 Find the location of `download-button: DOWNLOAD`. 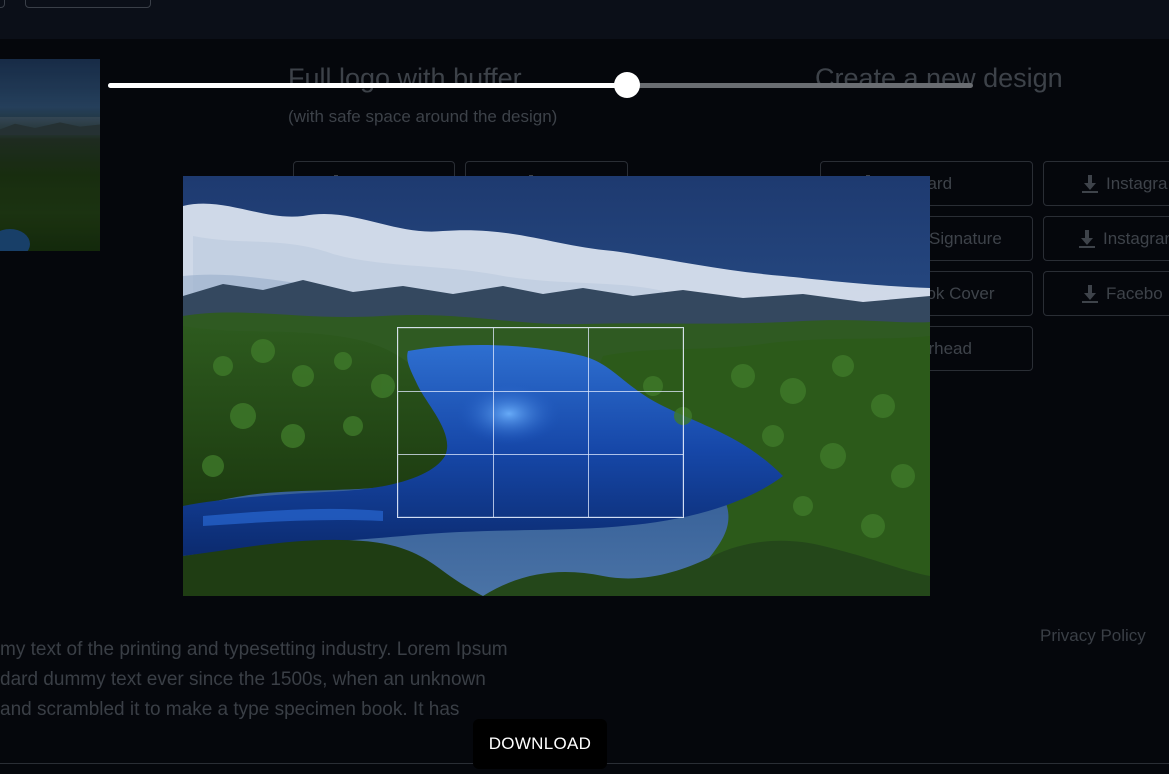

download-button: DOWNLOAD is located at coordinates (540, 744).